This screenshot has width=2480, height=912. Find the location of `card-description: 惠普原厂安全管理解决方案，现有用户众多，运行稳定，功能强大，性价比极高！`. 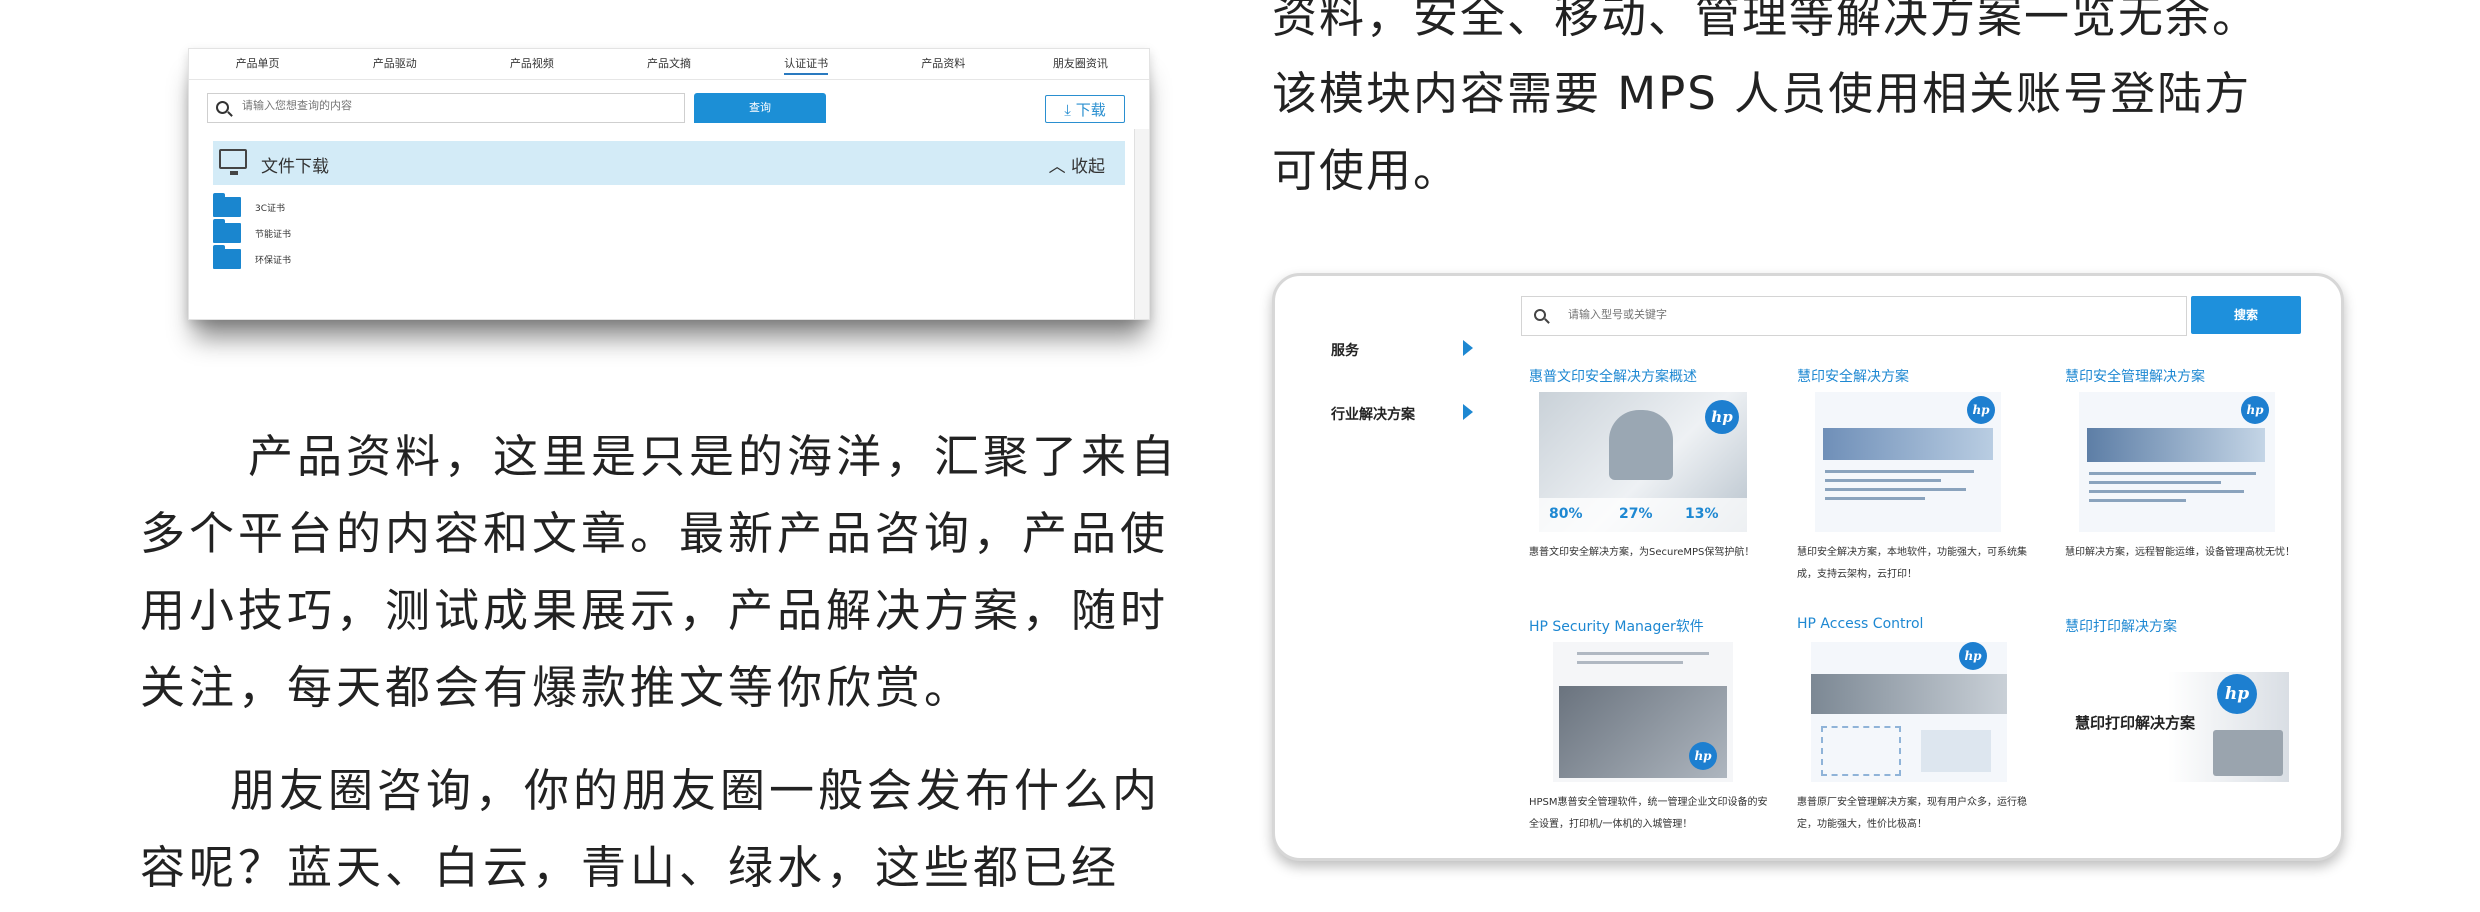

card-description: 惠普原厂安全管理解决方案，现有用户众多，运行稳定，功能强大，性价比极高！ is located at coordinates (1912, 813).